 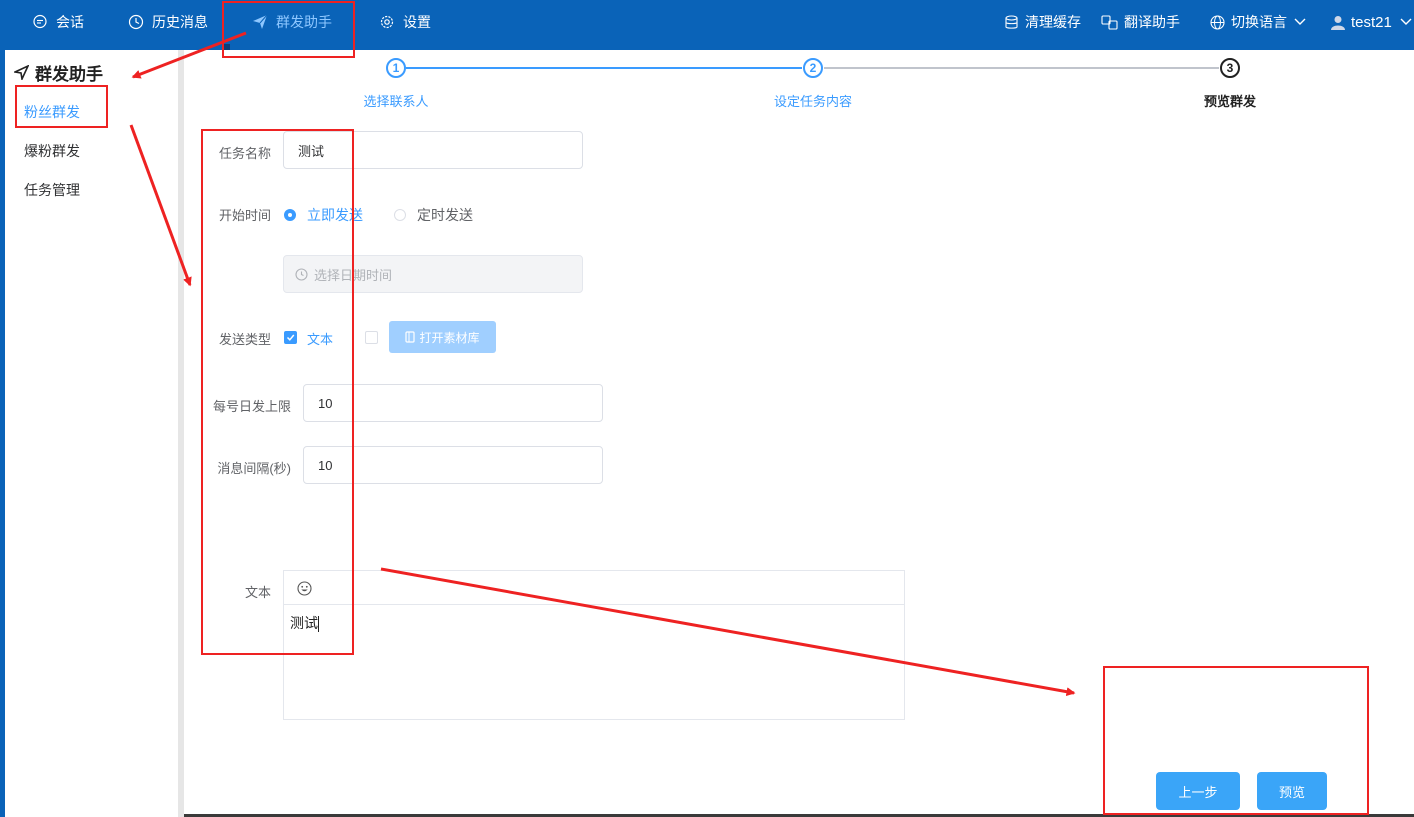 I want to click on user-avatar-icon, so click(x=1338, y=22).